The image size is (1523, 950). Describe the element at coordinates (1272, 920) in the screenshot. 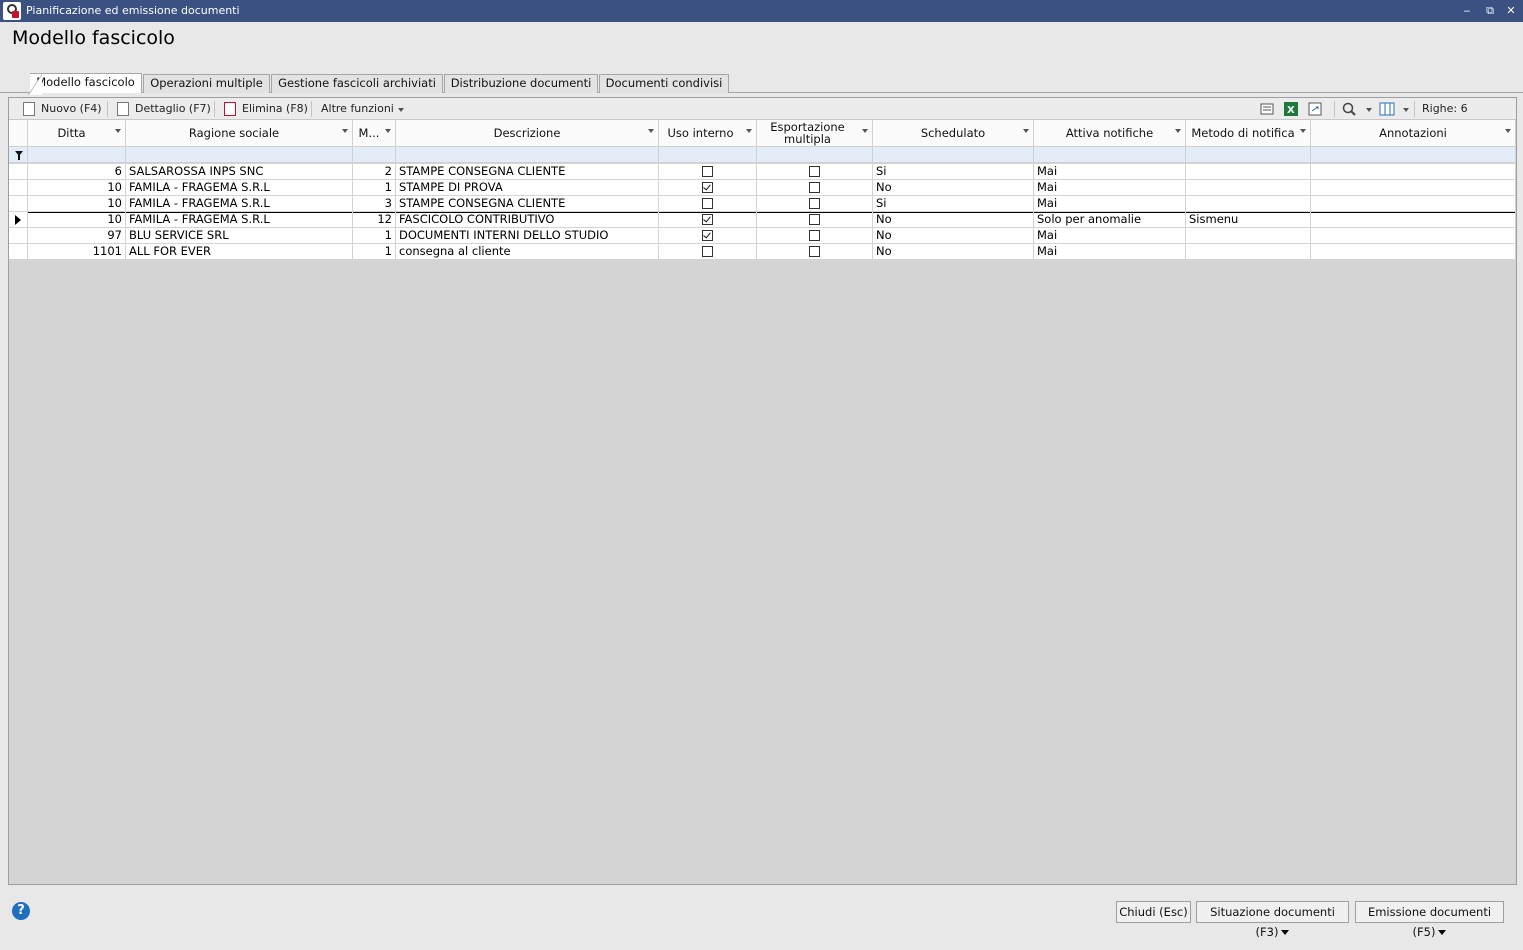

I see `situazione-documenti-button: Situazione documenti (F3)` at that location.